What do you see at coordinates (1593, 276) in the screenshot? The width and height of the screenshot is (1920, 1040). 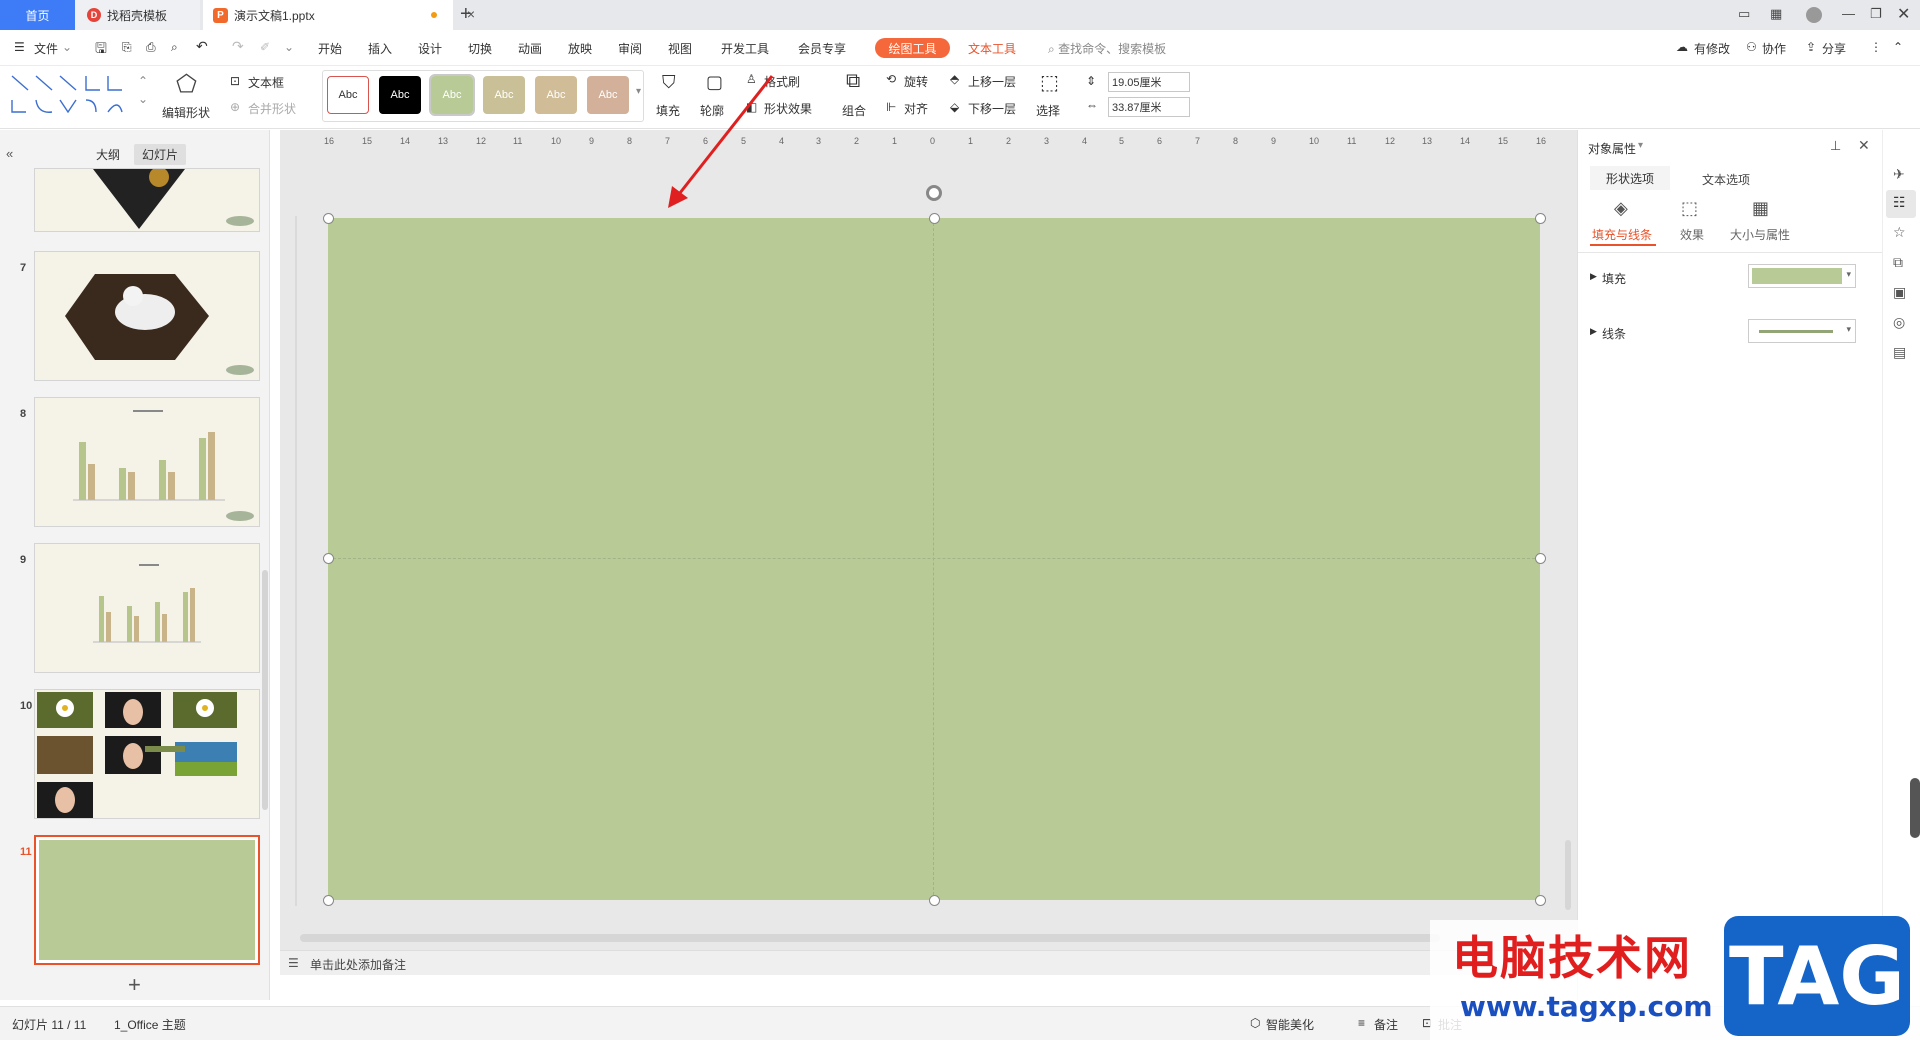 I see `expand-fill-icon: ▶` at bounding box center [1593, 276].